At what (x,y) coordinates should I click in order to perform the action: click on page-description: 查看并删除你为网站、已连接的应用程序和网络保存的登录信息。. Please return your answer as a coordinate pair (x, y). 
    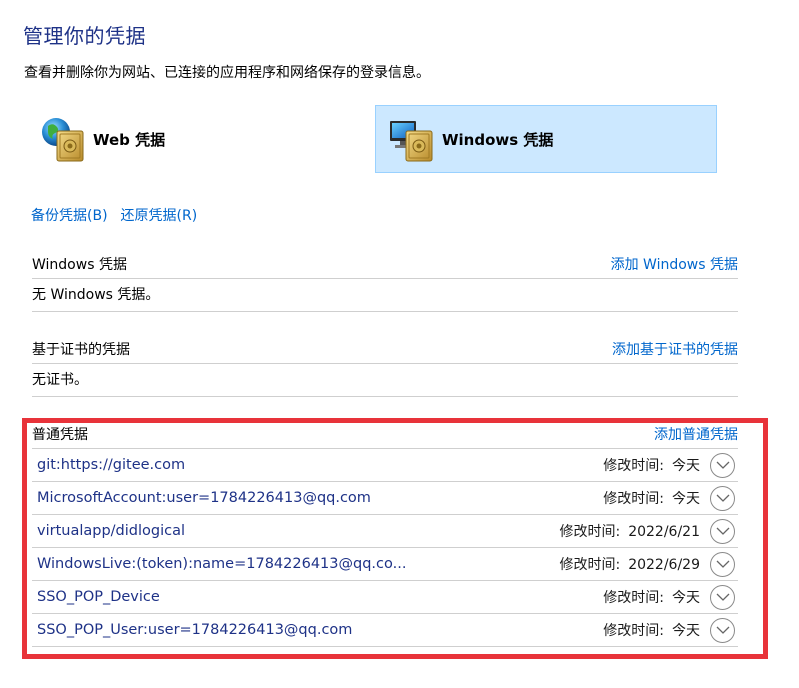
    Looking at the image, I should click on (227, 73).